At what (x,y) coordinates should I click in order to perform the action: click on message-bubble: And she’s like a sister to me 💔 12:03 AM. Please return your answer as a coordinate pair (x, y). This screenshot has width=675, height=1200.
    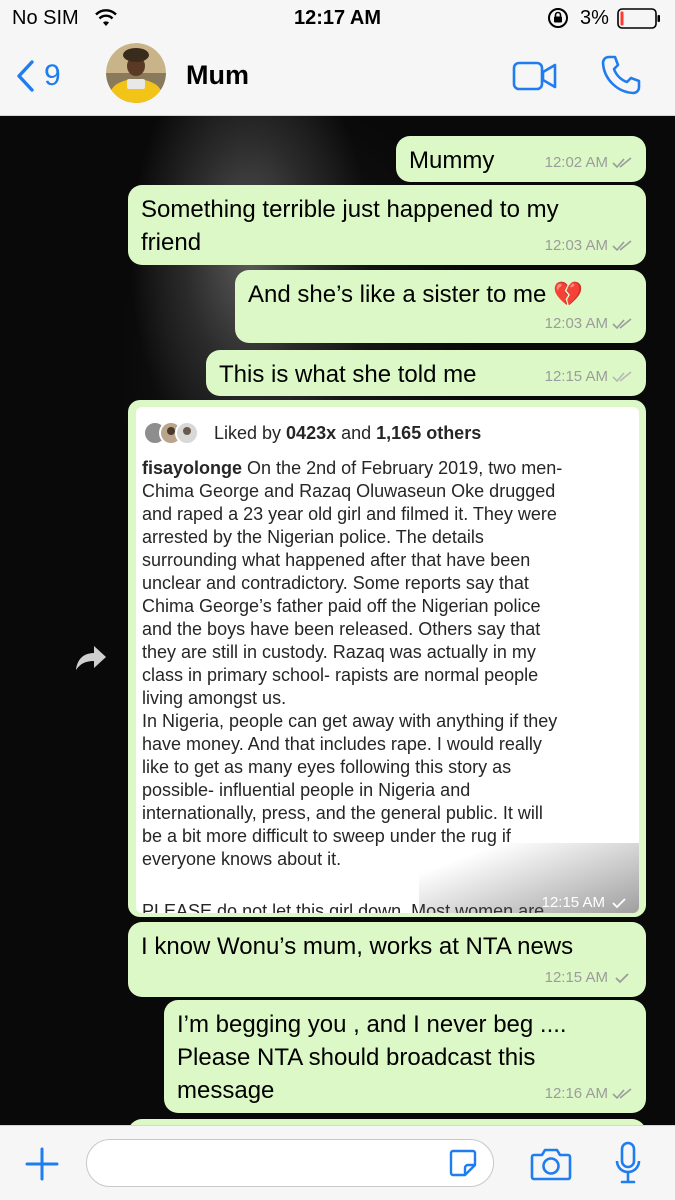
    Looking at the image, I should click on (440, 306).